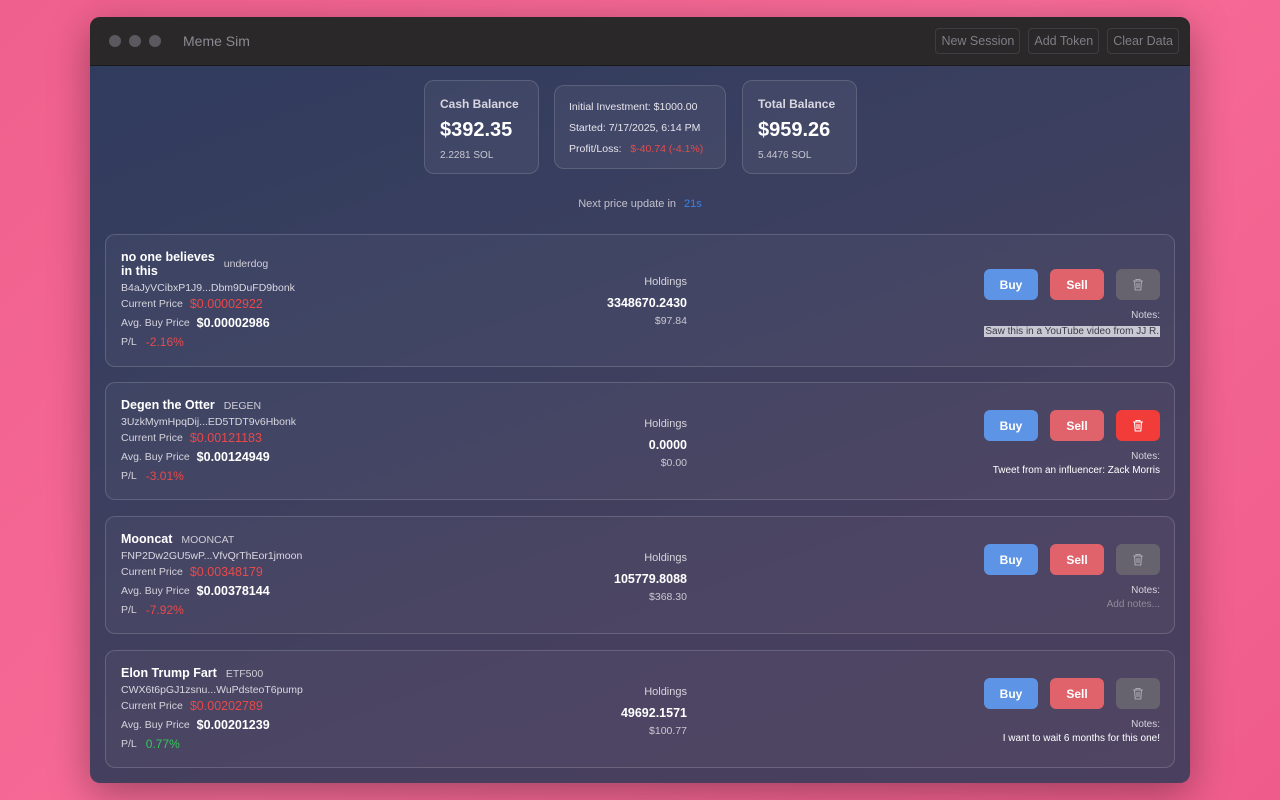 Image resolution: width=1280 pixels, height=800 pixels. What do you see at coordinates (647, 127) in the screenshot?
I see `started-line: Started: 7/17/2025, 6:14 PM` at bounding box center [647, 127].